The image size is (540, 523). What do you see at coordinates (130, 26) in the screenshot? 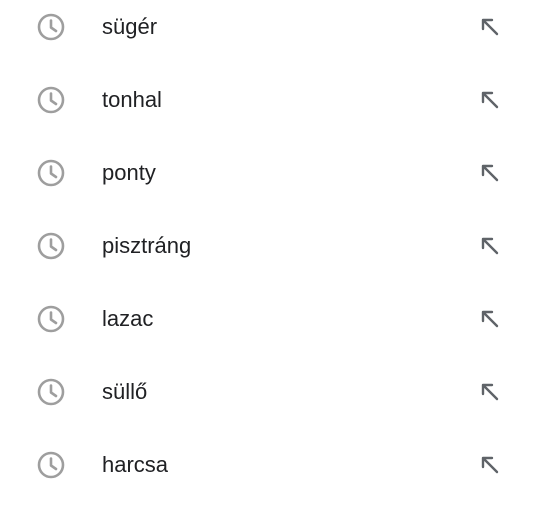
I see `history-item-label: sügér` at bounding box center [130, 26].